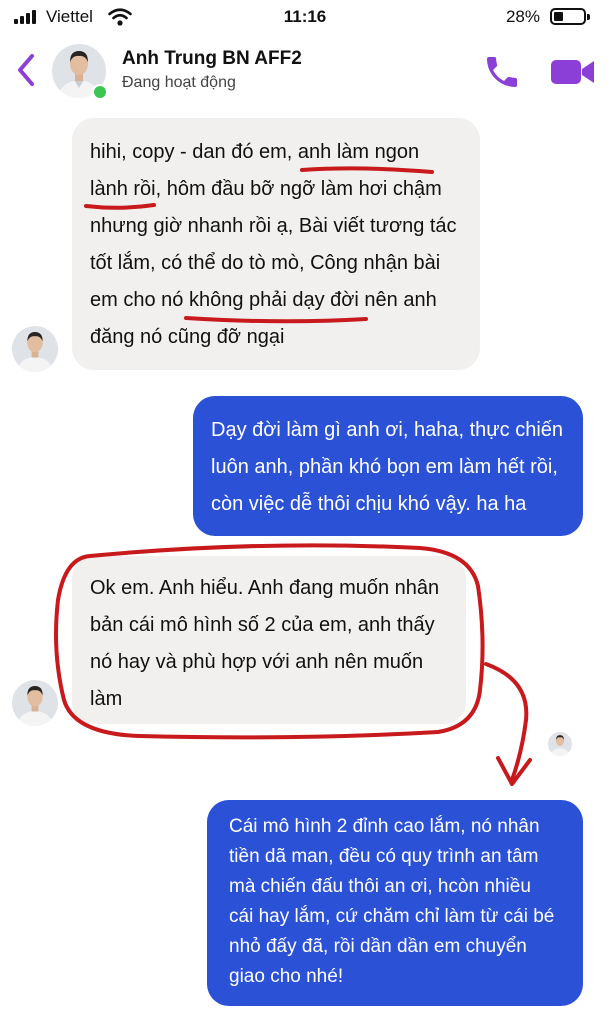  What do you see at coordinates (263, 300) in the screenshot?
I see `message-line: em cho nó không phải dạy đời nên anh` at bounding box center [263, 300].